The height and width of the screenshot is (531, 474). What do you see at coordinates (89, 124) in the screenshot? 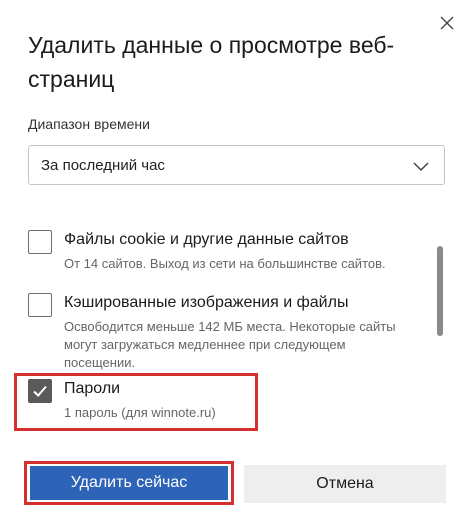
I see `time-range-label: Диапазон времени` at bounding box center [89, 124].